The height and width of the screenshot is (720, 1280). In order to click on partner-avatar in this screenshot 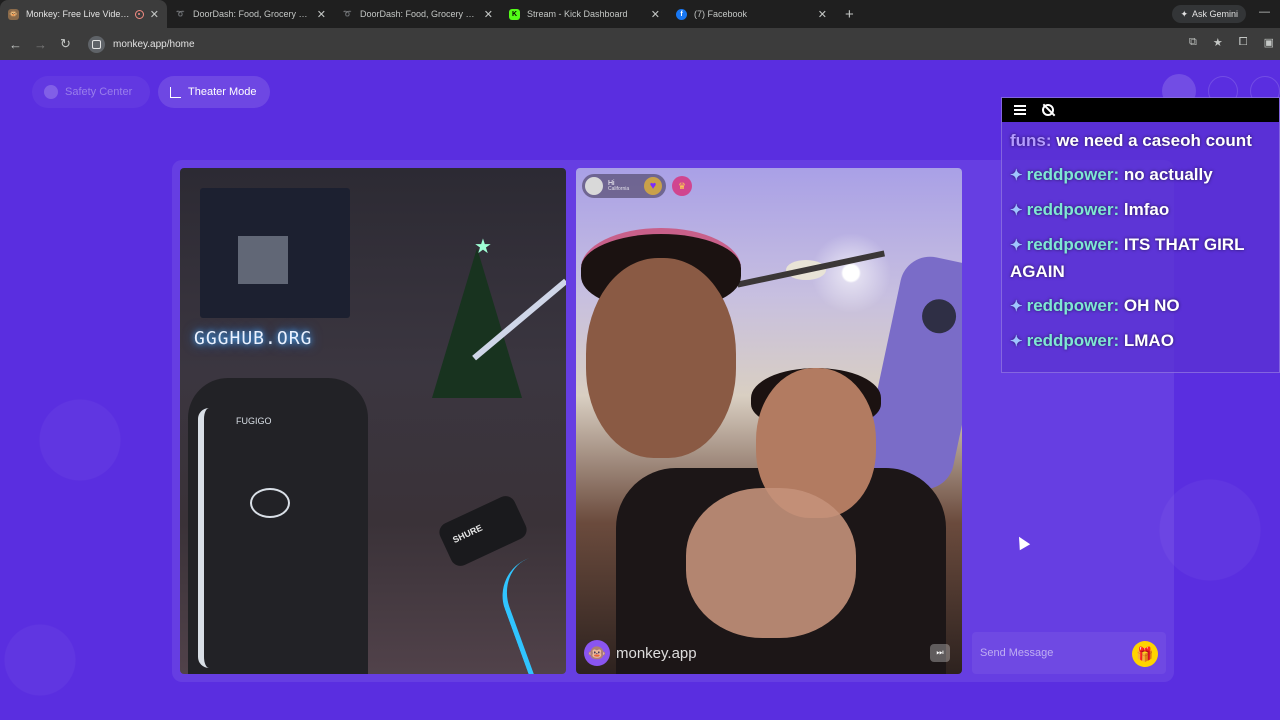, I will do `click(594, 186)`.